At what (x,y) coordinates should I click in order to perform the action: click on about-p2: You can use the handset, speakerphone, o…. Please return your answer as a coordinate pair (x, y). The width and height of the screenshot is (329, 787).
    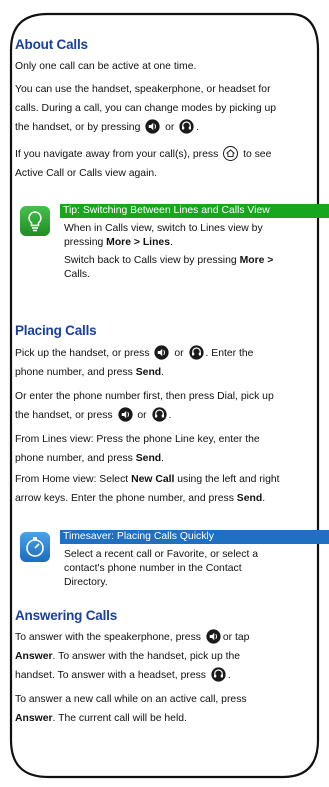
    Looking at the image, I should click on (146, 109).